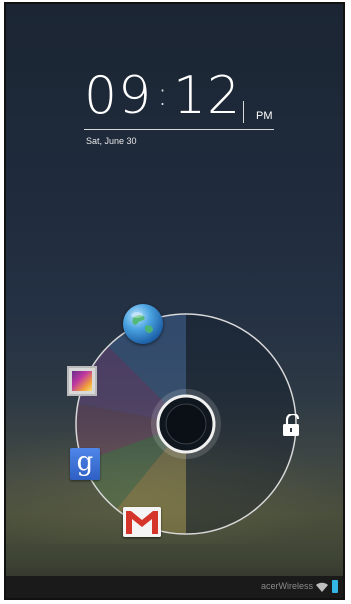  What do you see at coordinates (322, 587) in the screenshot?
I see `wifi-icon` at bounding box center [322, 587].